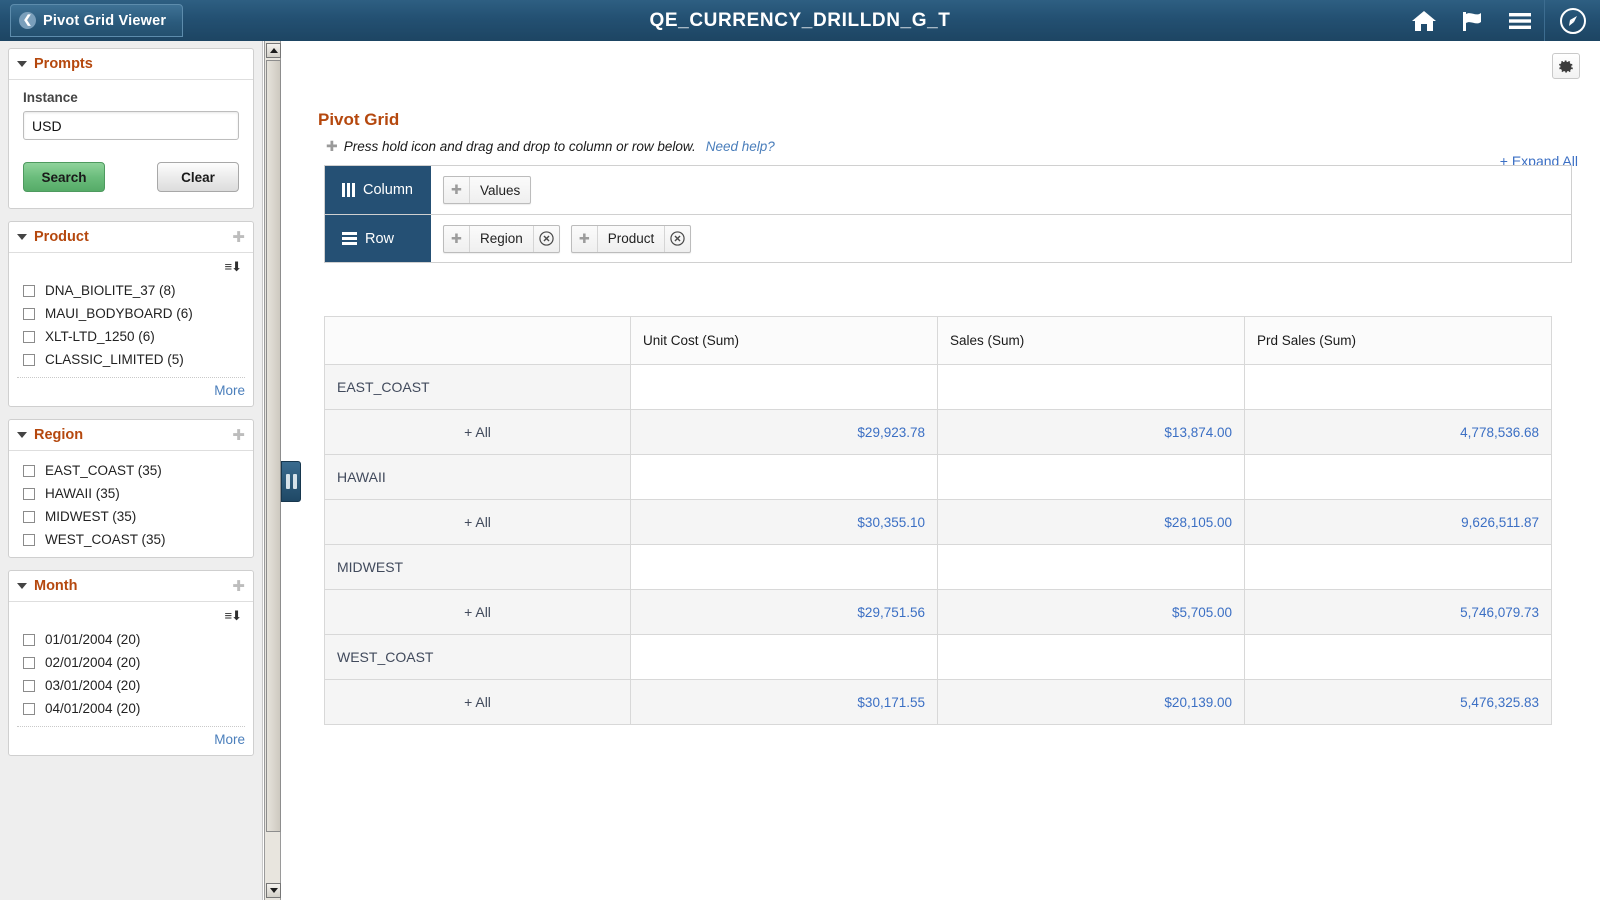 The image size is (1600, 900). What do you see at coordinates (1091, 432) in the screenshot?
I see `cell-value: $13,874.00` at bounding box center [1091, 432].